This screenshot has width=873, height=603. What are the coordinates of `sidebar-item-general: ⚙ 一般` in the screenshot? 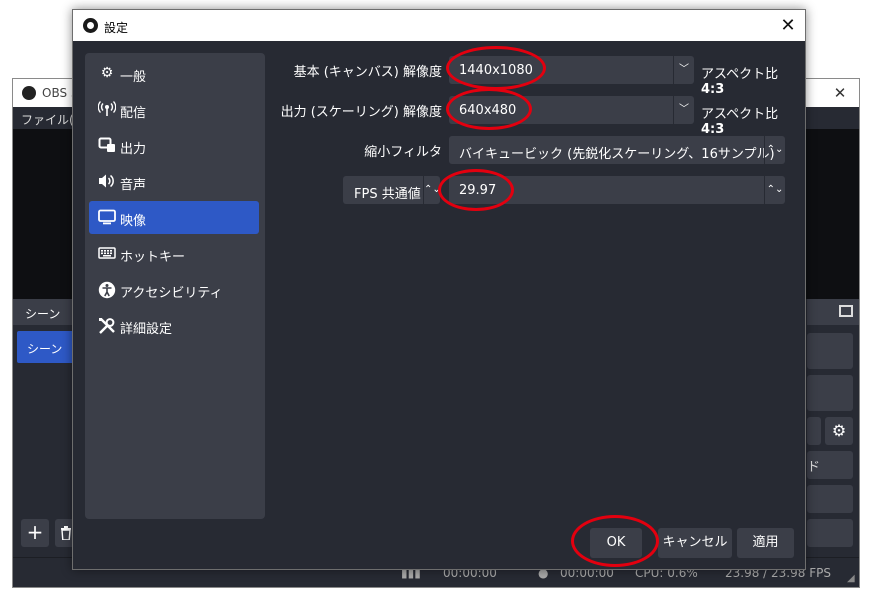 It's located at (174, 73).